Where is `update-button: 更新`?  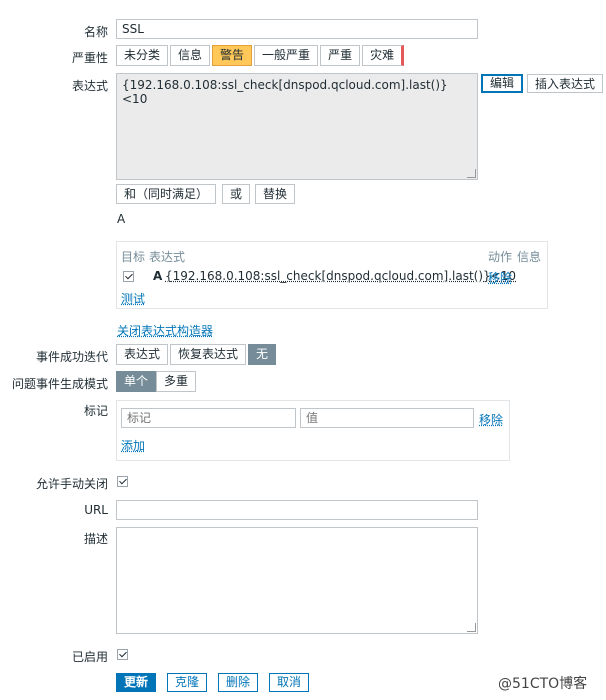
update-button: 更新 is located at coordinates (136, 682).